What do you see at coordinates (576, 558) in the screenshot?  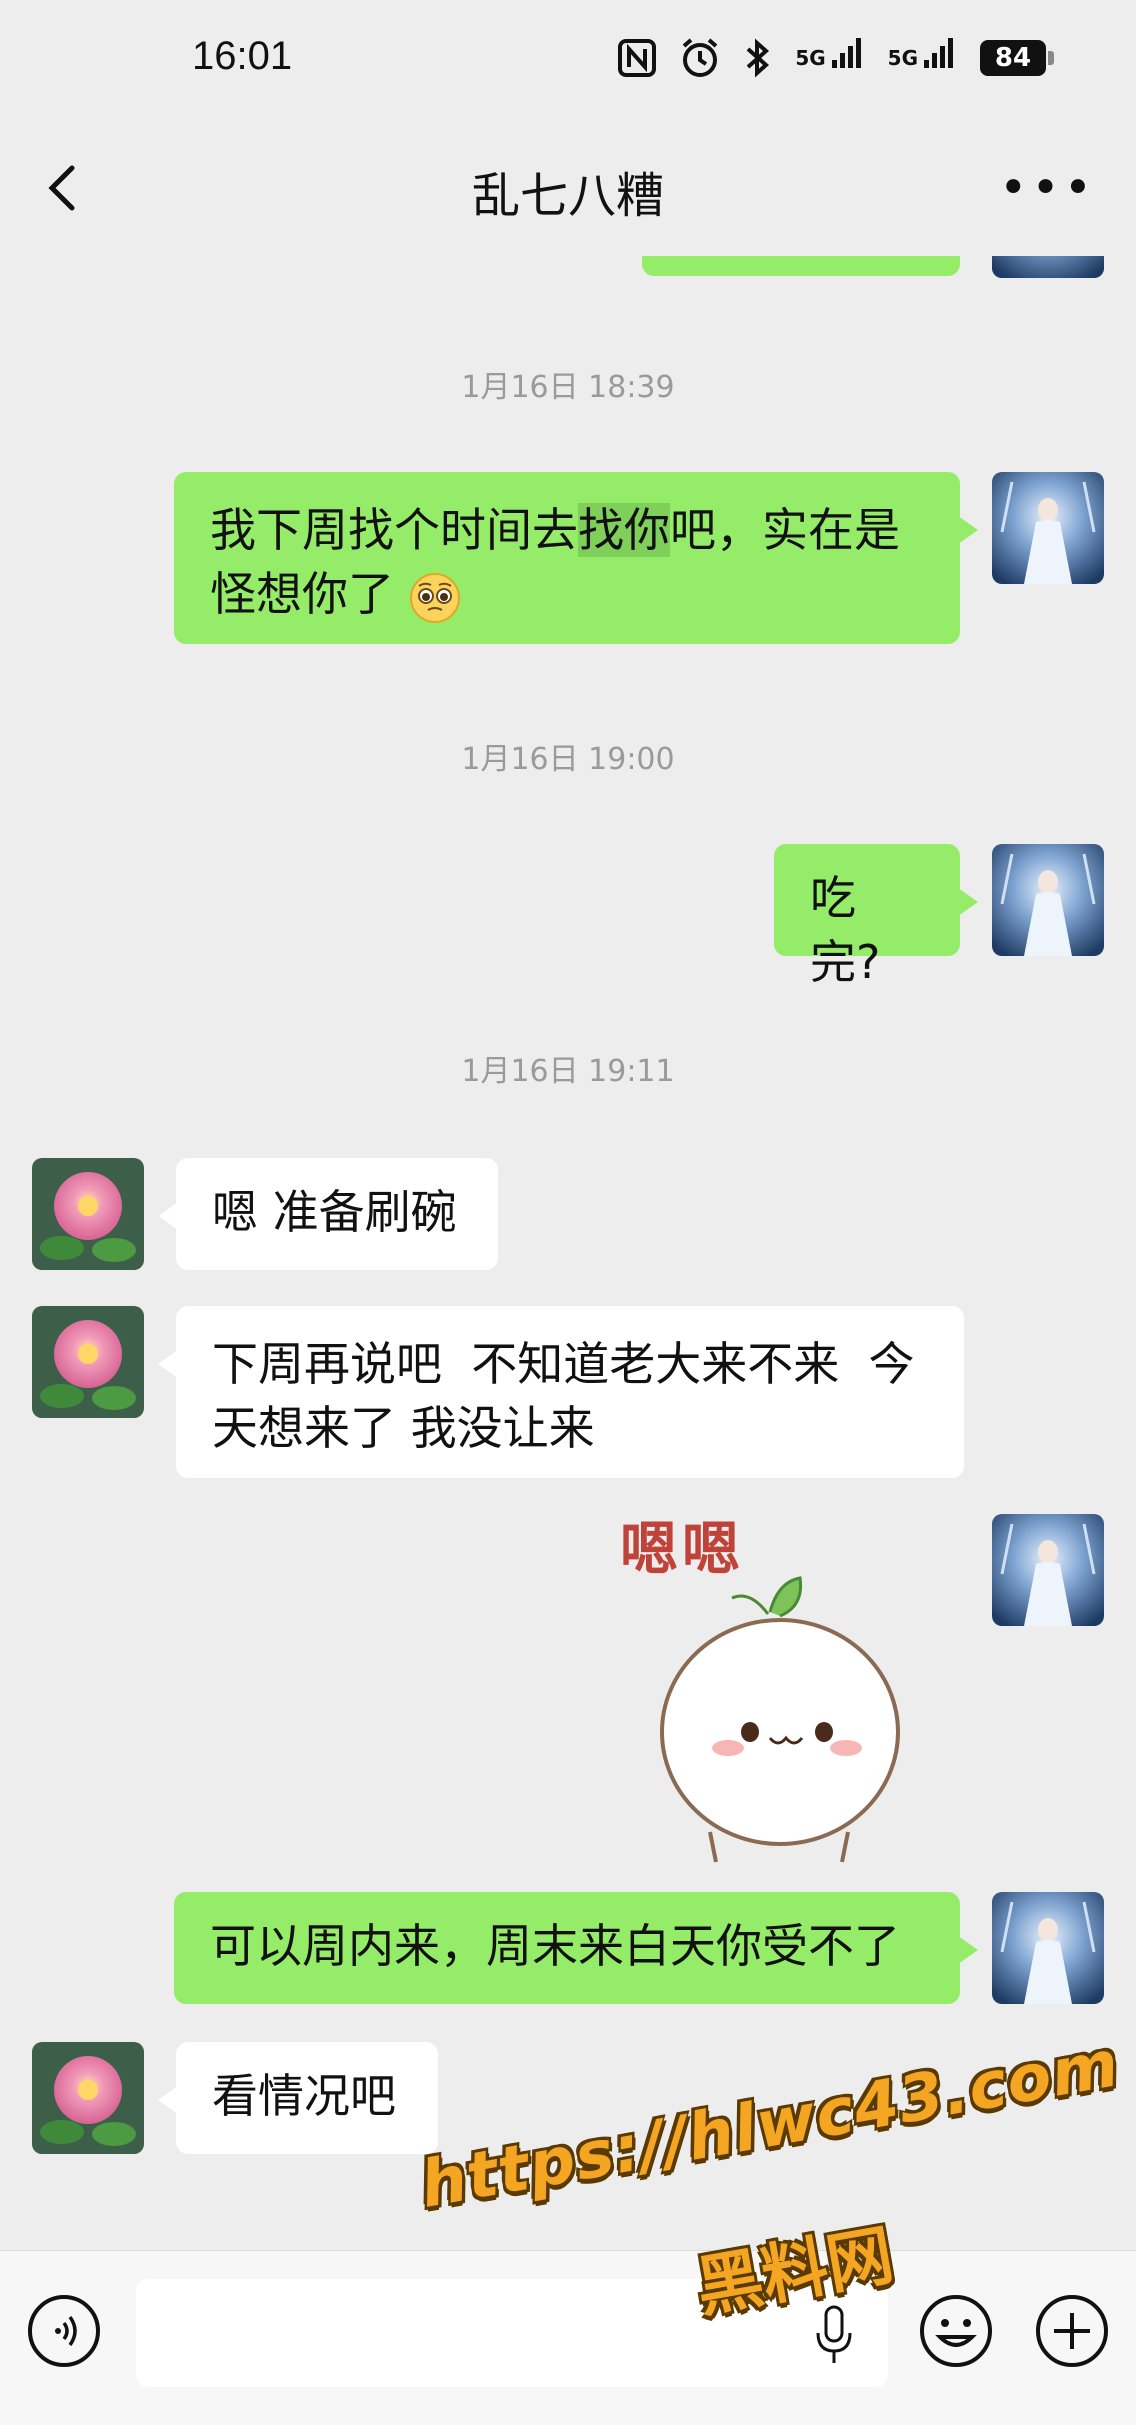 I see `message-bubble-out: 我下周找个时间去找你吧，实在是 怪想你了` at bounding box center [576, 558].